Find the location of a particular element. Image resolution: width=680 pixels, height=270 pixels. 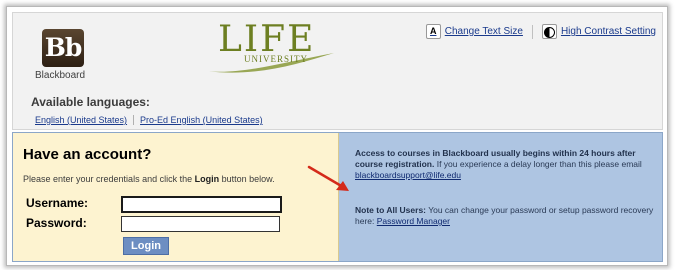

login-title: Have an account? is located at coordinates (87, 154).